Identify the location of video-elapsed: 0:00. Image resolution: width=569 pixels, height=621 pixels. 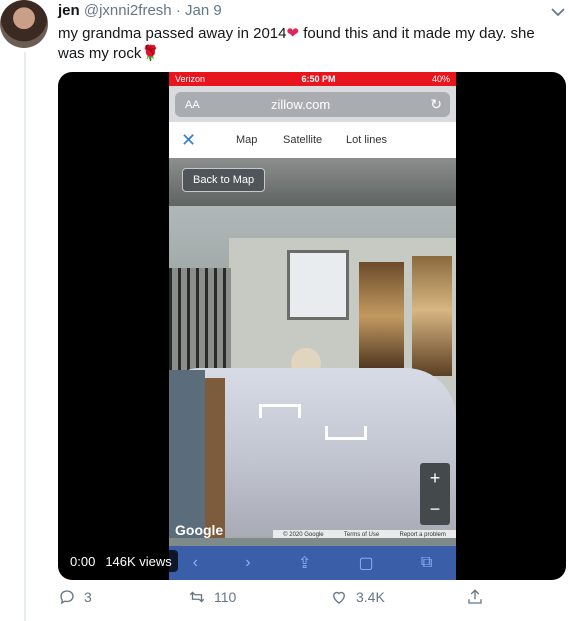
(83, 561).